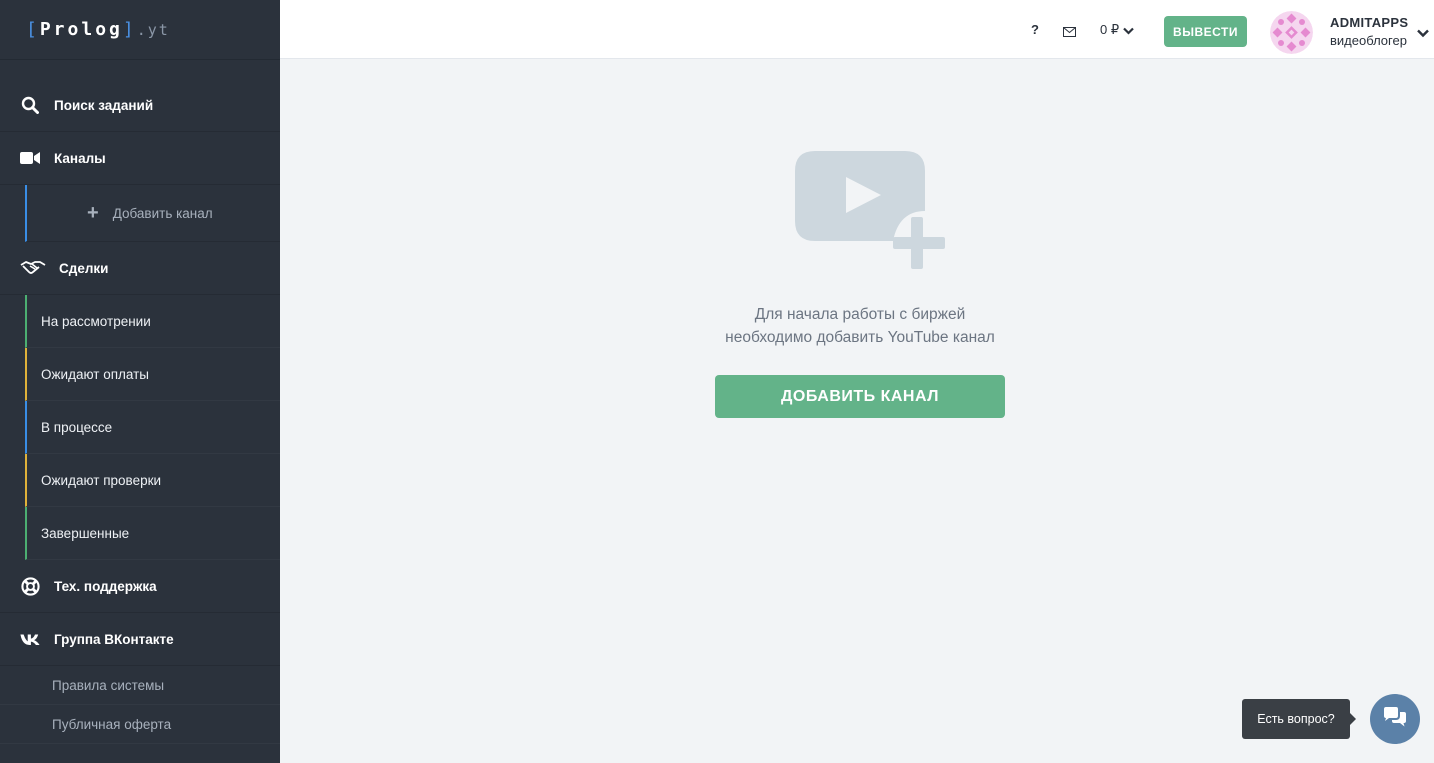 The image size is (1434, 763). Describe the element at coordinates (152, 374) in the screenshot. I see `deal-status-awaiting-payment: Ожидают оплаты` at that location.